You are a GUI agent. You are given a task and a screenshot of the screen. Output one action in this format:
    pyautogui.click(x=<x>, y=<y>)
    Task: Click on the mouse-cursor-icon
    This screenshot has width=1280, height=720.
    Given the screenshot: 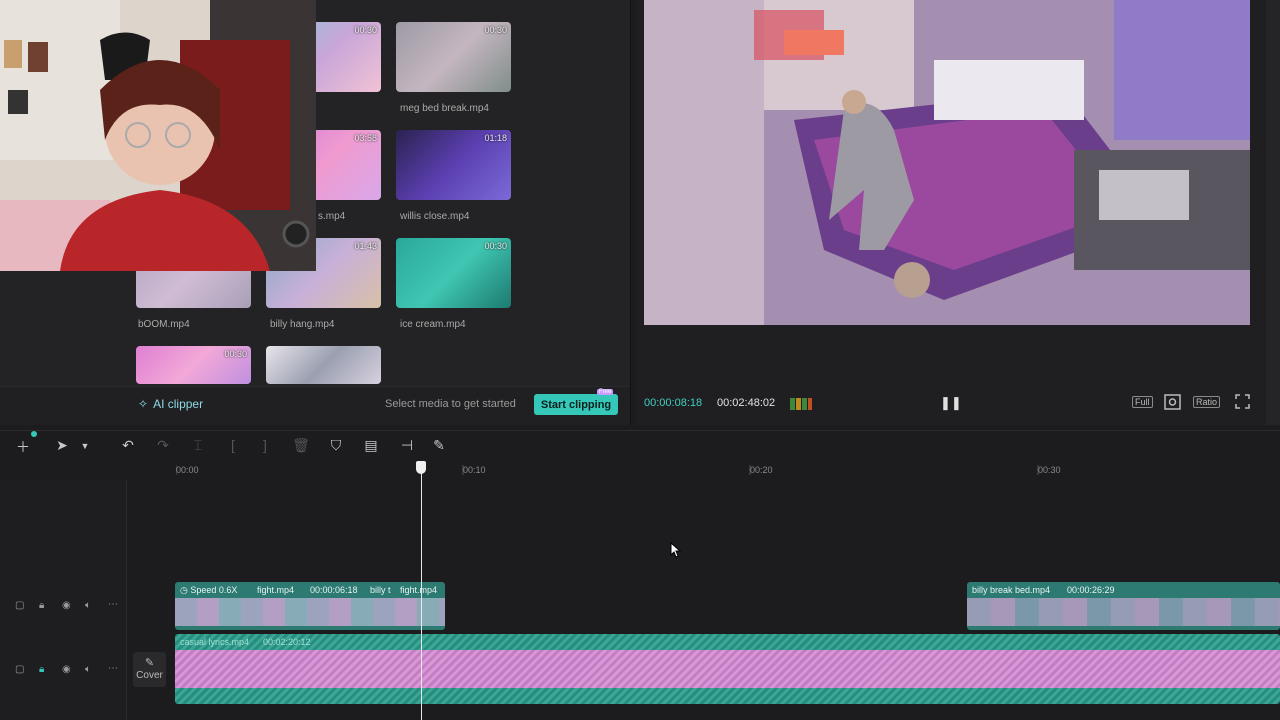 What is the action you would take?
    pyautogui.click(x=676, y=552)
    